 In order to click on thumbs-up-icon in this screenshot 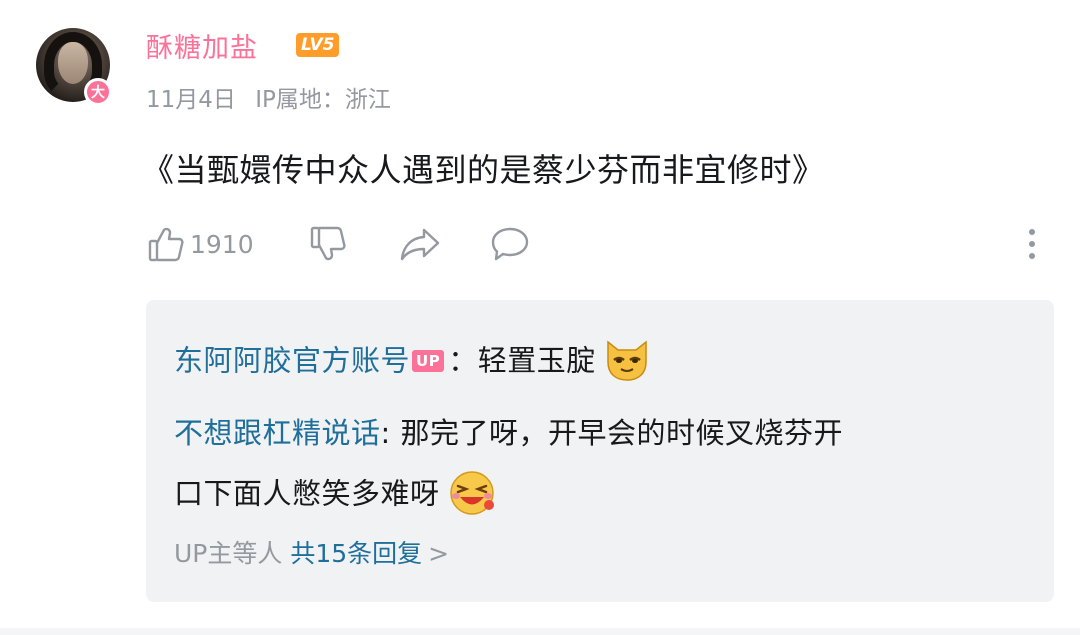, I will do `click(166, 244)`.